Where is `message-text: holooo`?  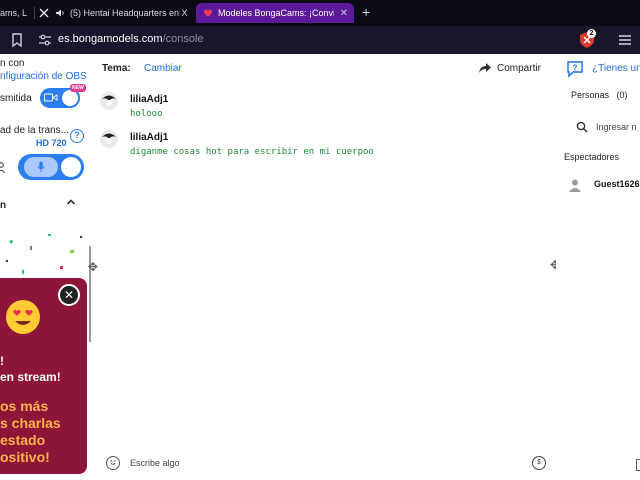 message-text: holooo is located at coordinates (146, 114).